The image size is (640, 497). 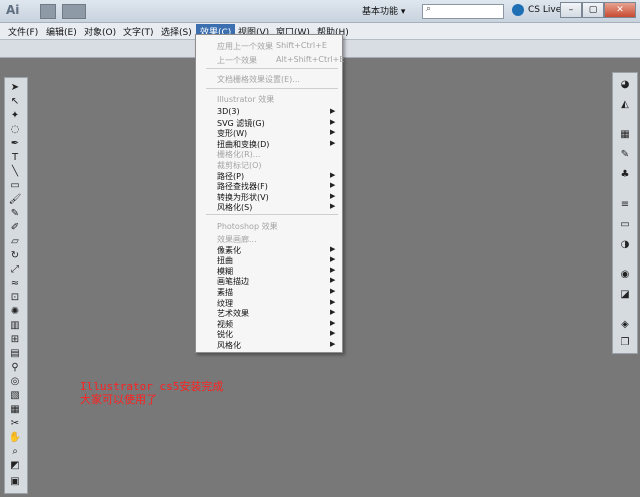 I want to click on gradient-panel-icon: ▭, so click(x=625, y=225).